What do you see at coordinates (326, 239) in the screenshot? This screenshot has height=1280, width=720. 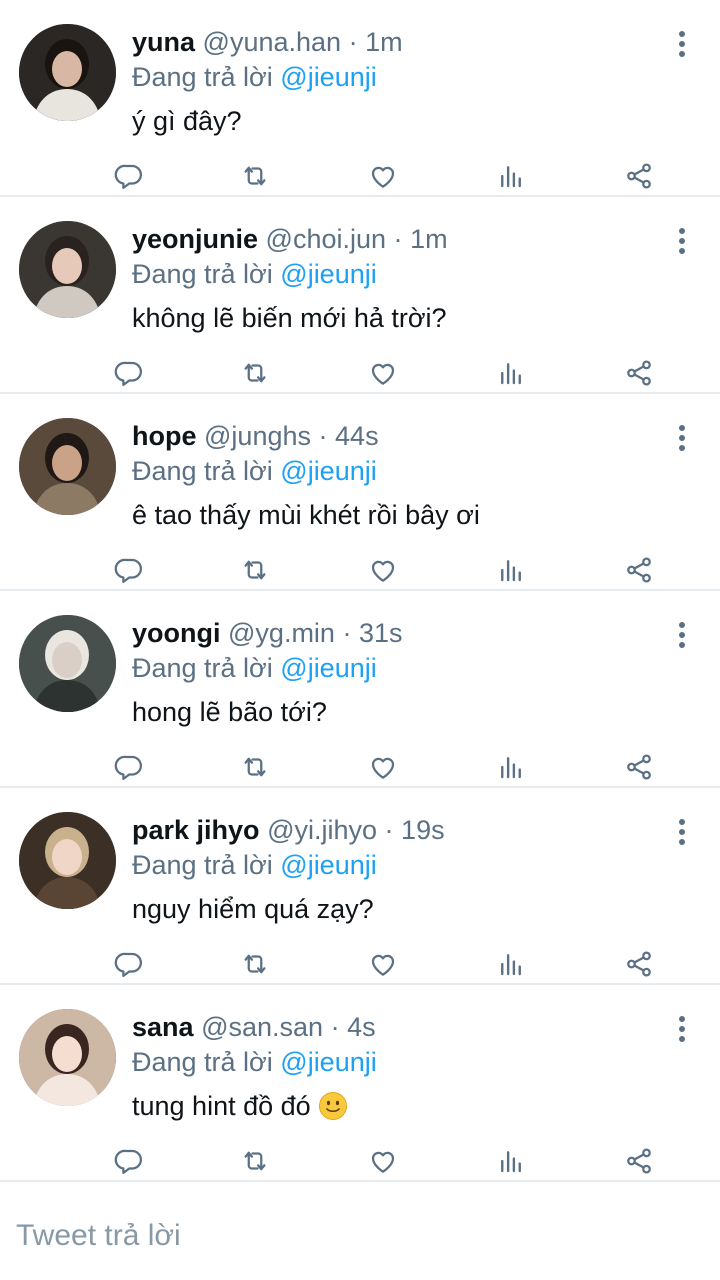 I see `username: @choi.jun` at bounding box center [326, 239].